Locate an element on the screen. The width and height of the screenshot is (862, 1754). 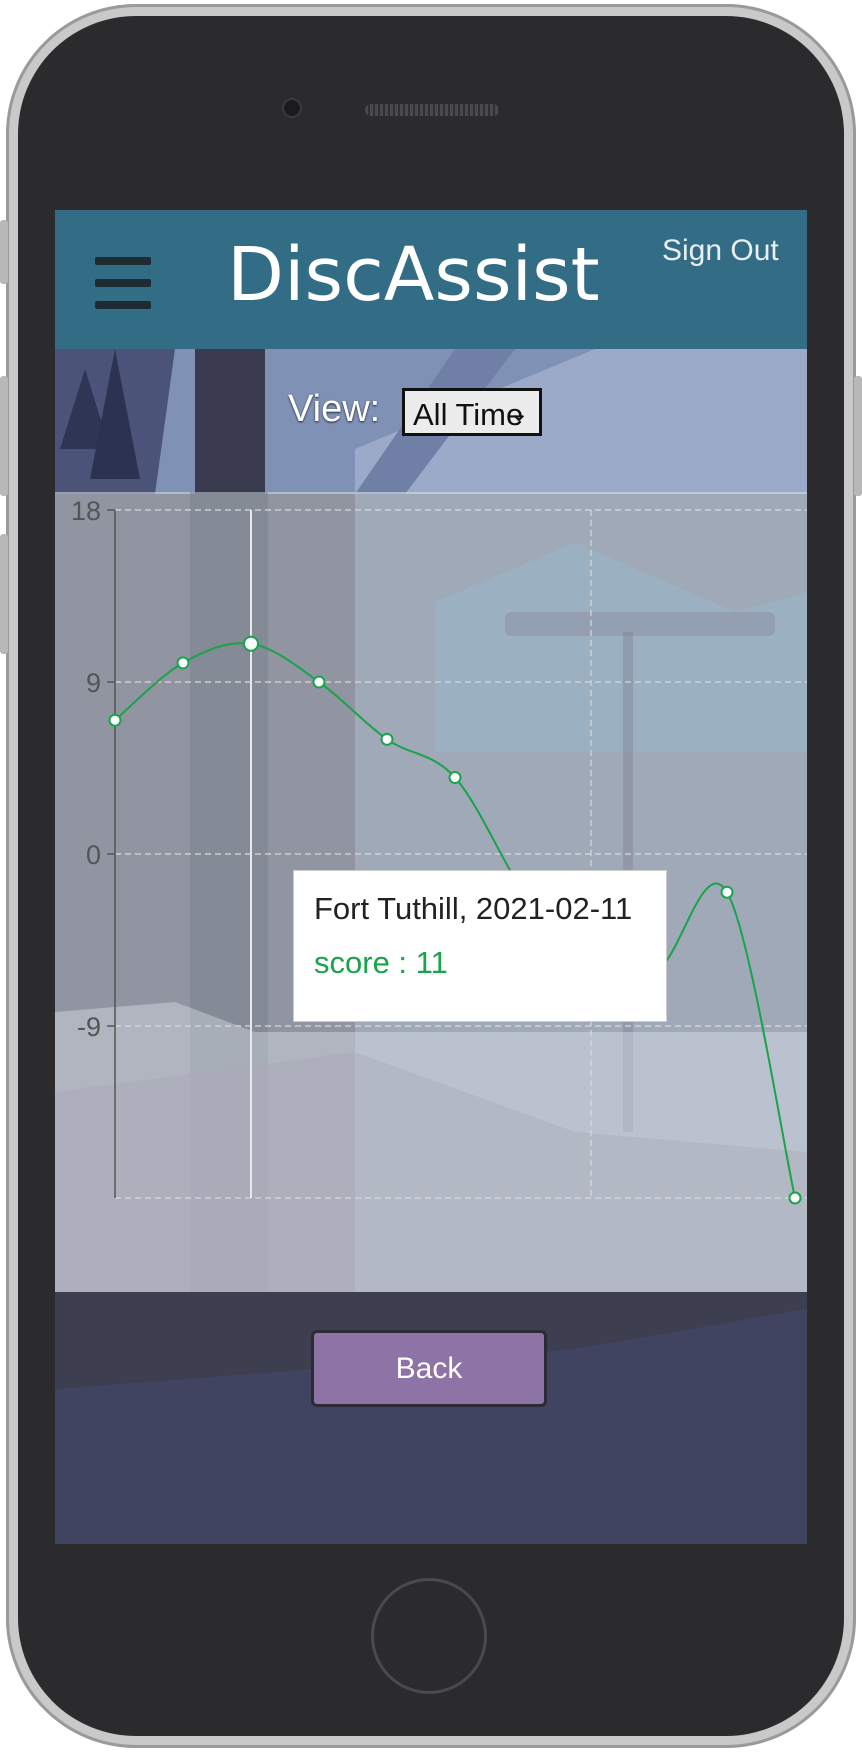
view-label: View: is located at coordinates (334, 409).